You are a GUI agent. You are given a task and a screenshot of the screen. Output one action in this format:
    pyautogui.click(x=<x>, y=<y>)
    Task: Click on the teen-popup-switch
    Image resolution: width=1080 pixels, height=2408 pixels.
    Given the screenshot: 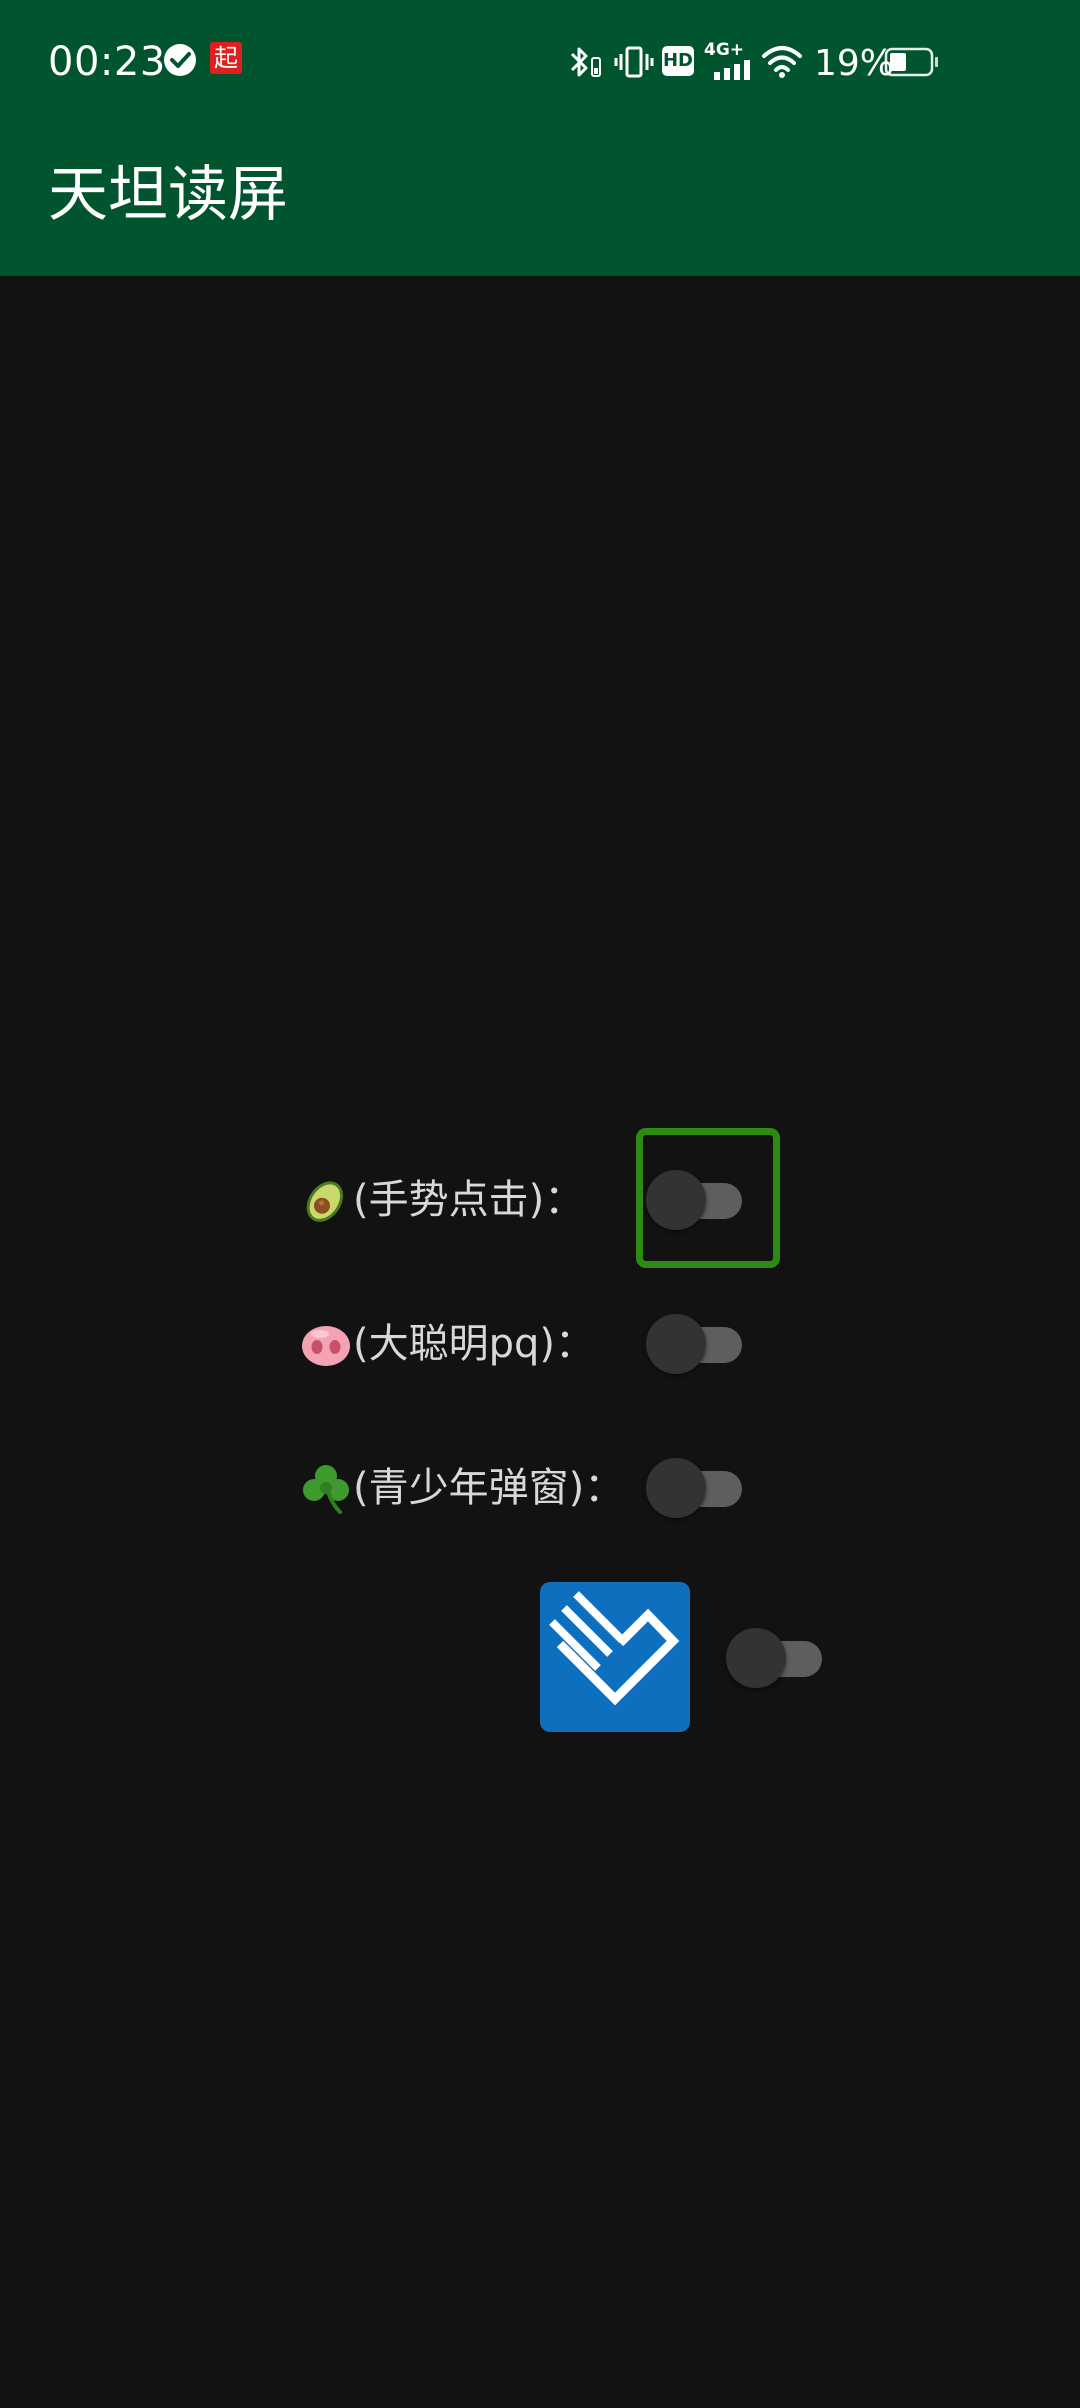 What is the action you would take?
    pyautogui.click(x=695, y=1488)
    